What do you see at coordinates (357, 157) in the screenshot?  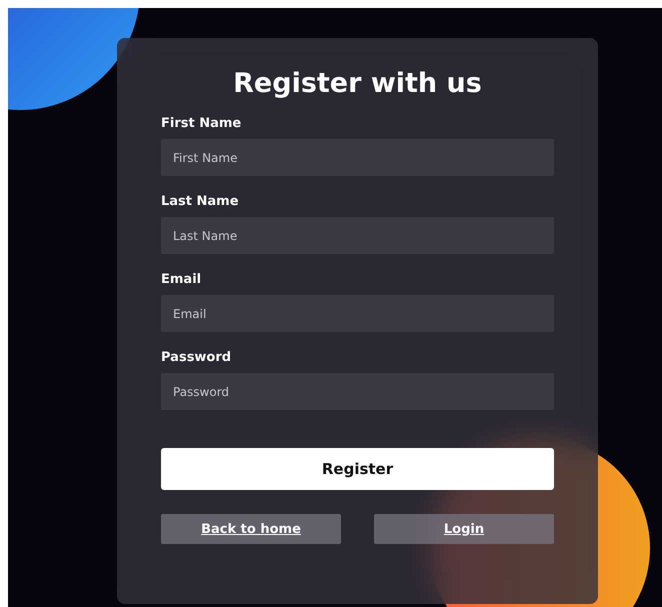 I see `input-field: First Name` at bounding box center [357, 157].